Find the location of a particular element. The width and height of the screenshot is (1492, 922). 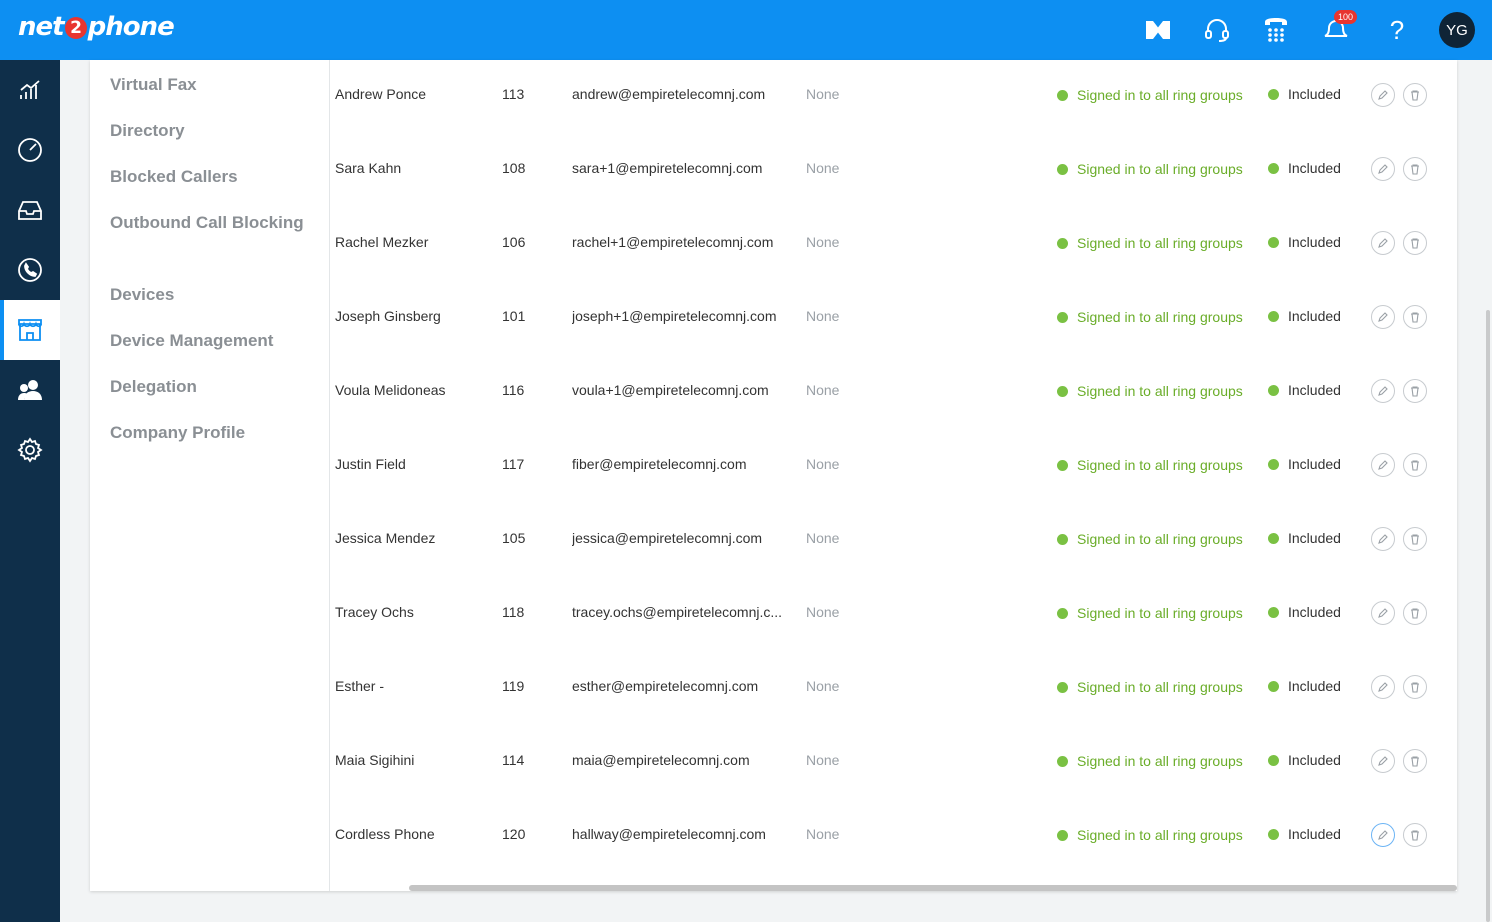

user-name: Tracey Ochs is located at coordinates (374, 612).